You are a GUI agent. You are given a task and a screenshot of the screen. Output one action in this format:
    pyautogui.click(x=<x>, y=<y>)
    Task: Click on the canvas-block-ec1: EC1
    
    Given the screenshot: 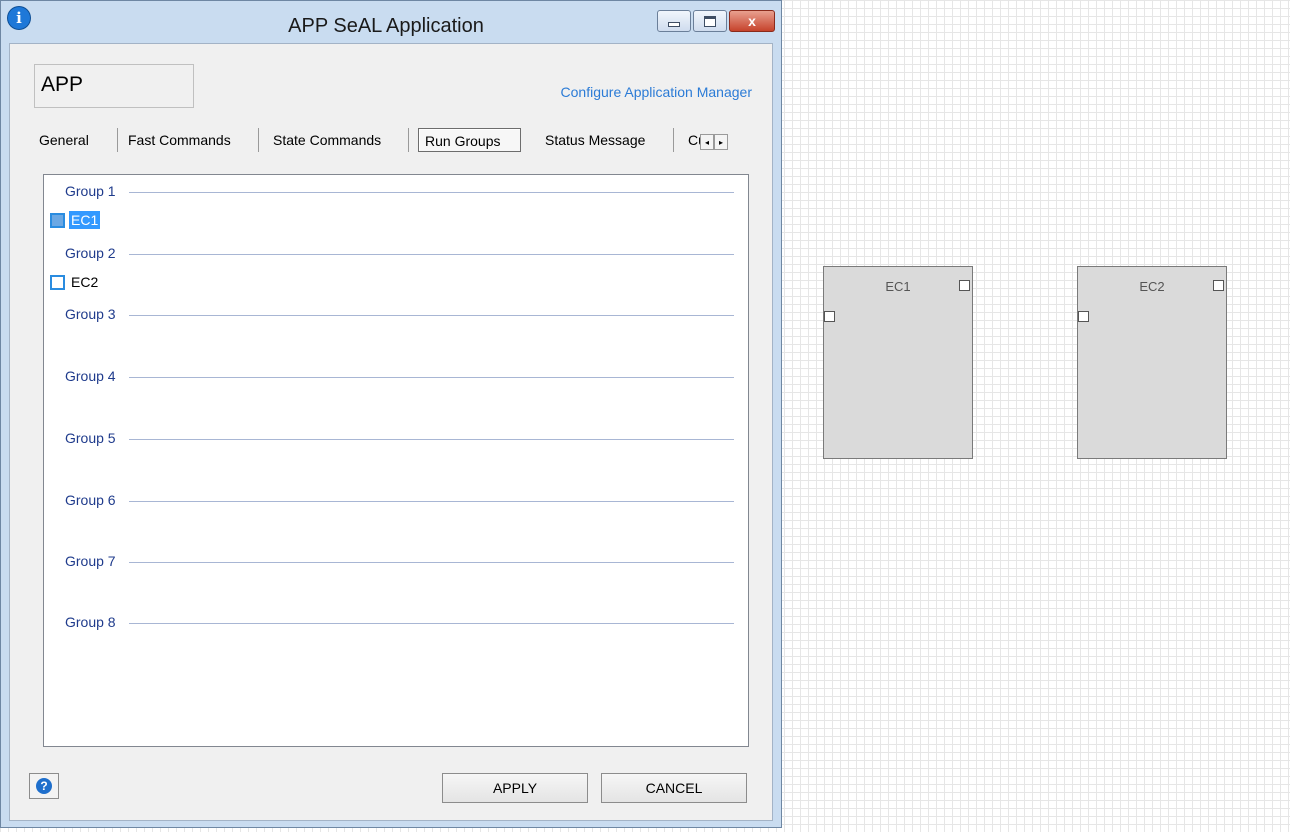 What is the action you would take?
    pyautogui.click(x=898, y=362)
    